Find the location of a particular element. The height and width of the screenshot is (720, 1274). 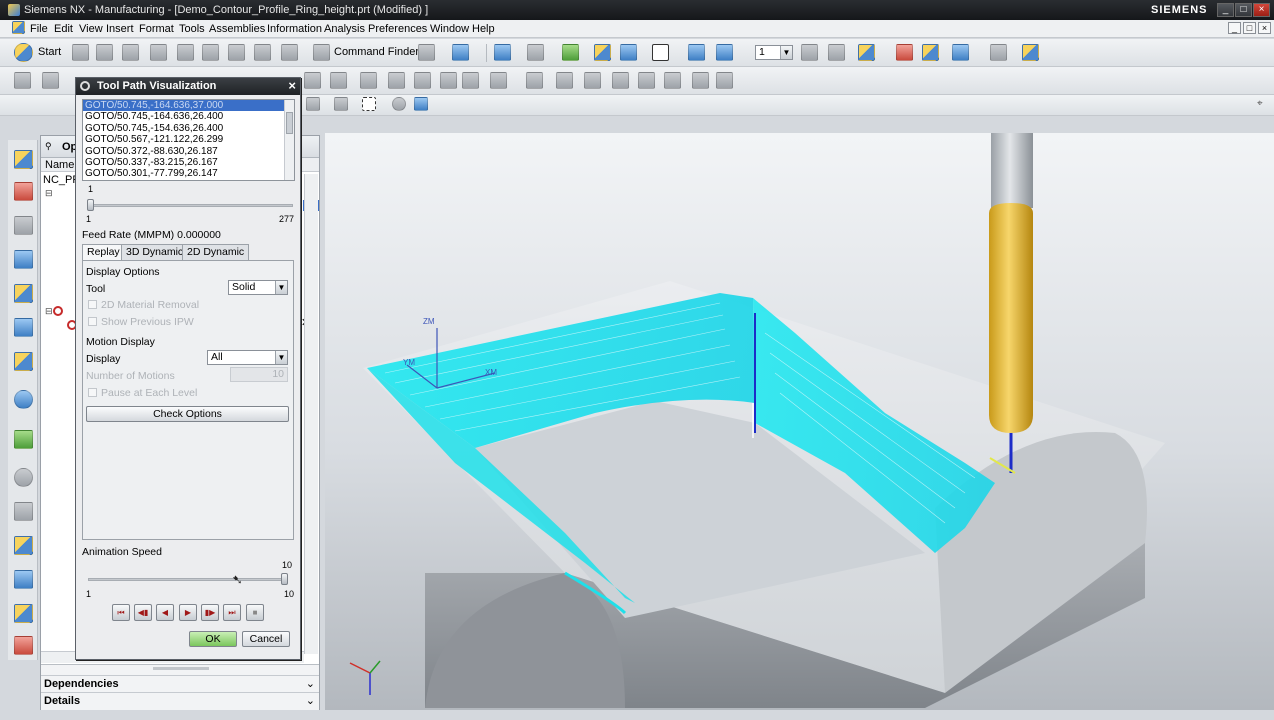

clock-icon is located at coordinates (23, 477).